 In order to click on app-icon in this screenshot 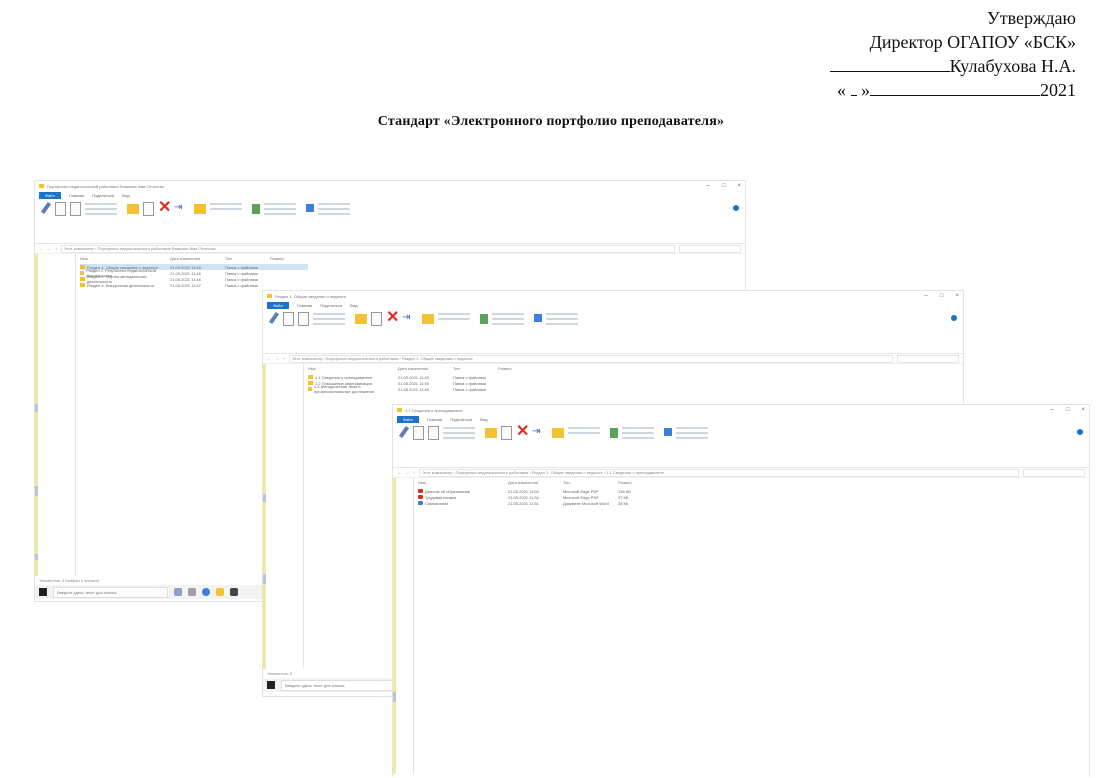, I will do `click(192, 592)`.